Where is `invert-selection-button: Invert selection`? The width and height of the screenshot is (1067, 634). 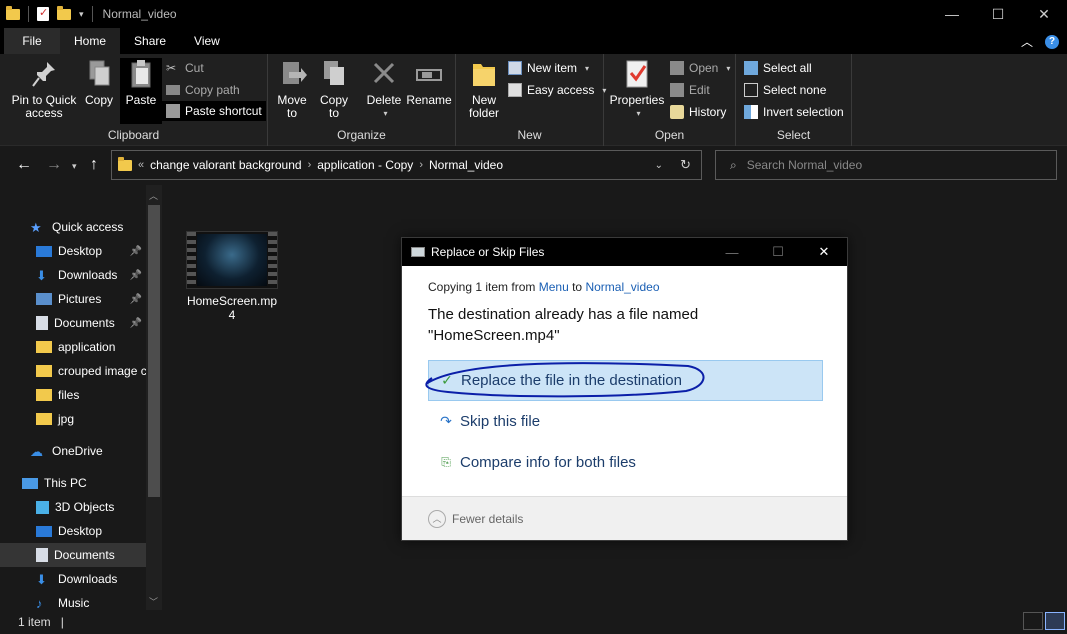
invert-selection-button: Invert selection is located at coordinates (794, 112).